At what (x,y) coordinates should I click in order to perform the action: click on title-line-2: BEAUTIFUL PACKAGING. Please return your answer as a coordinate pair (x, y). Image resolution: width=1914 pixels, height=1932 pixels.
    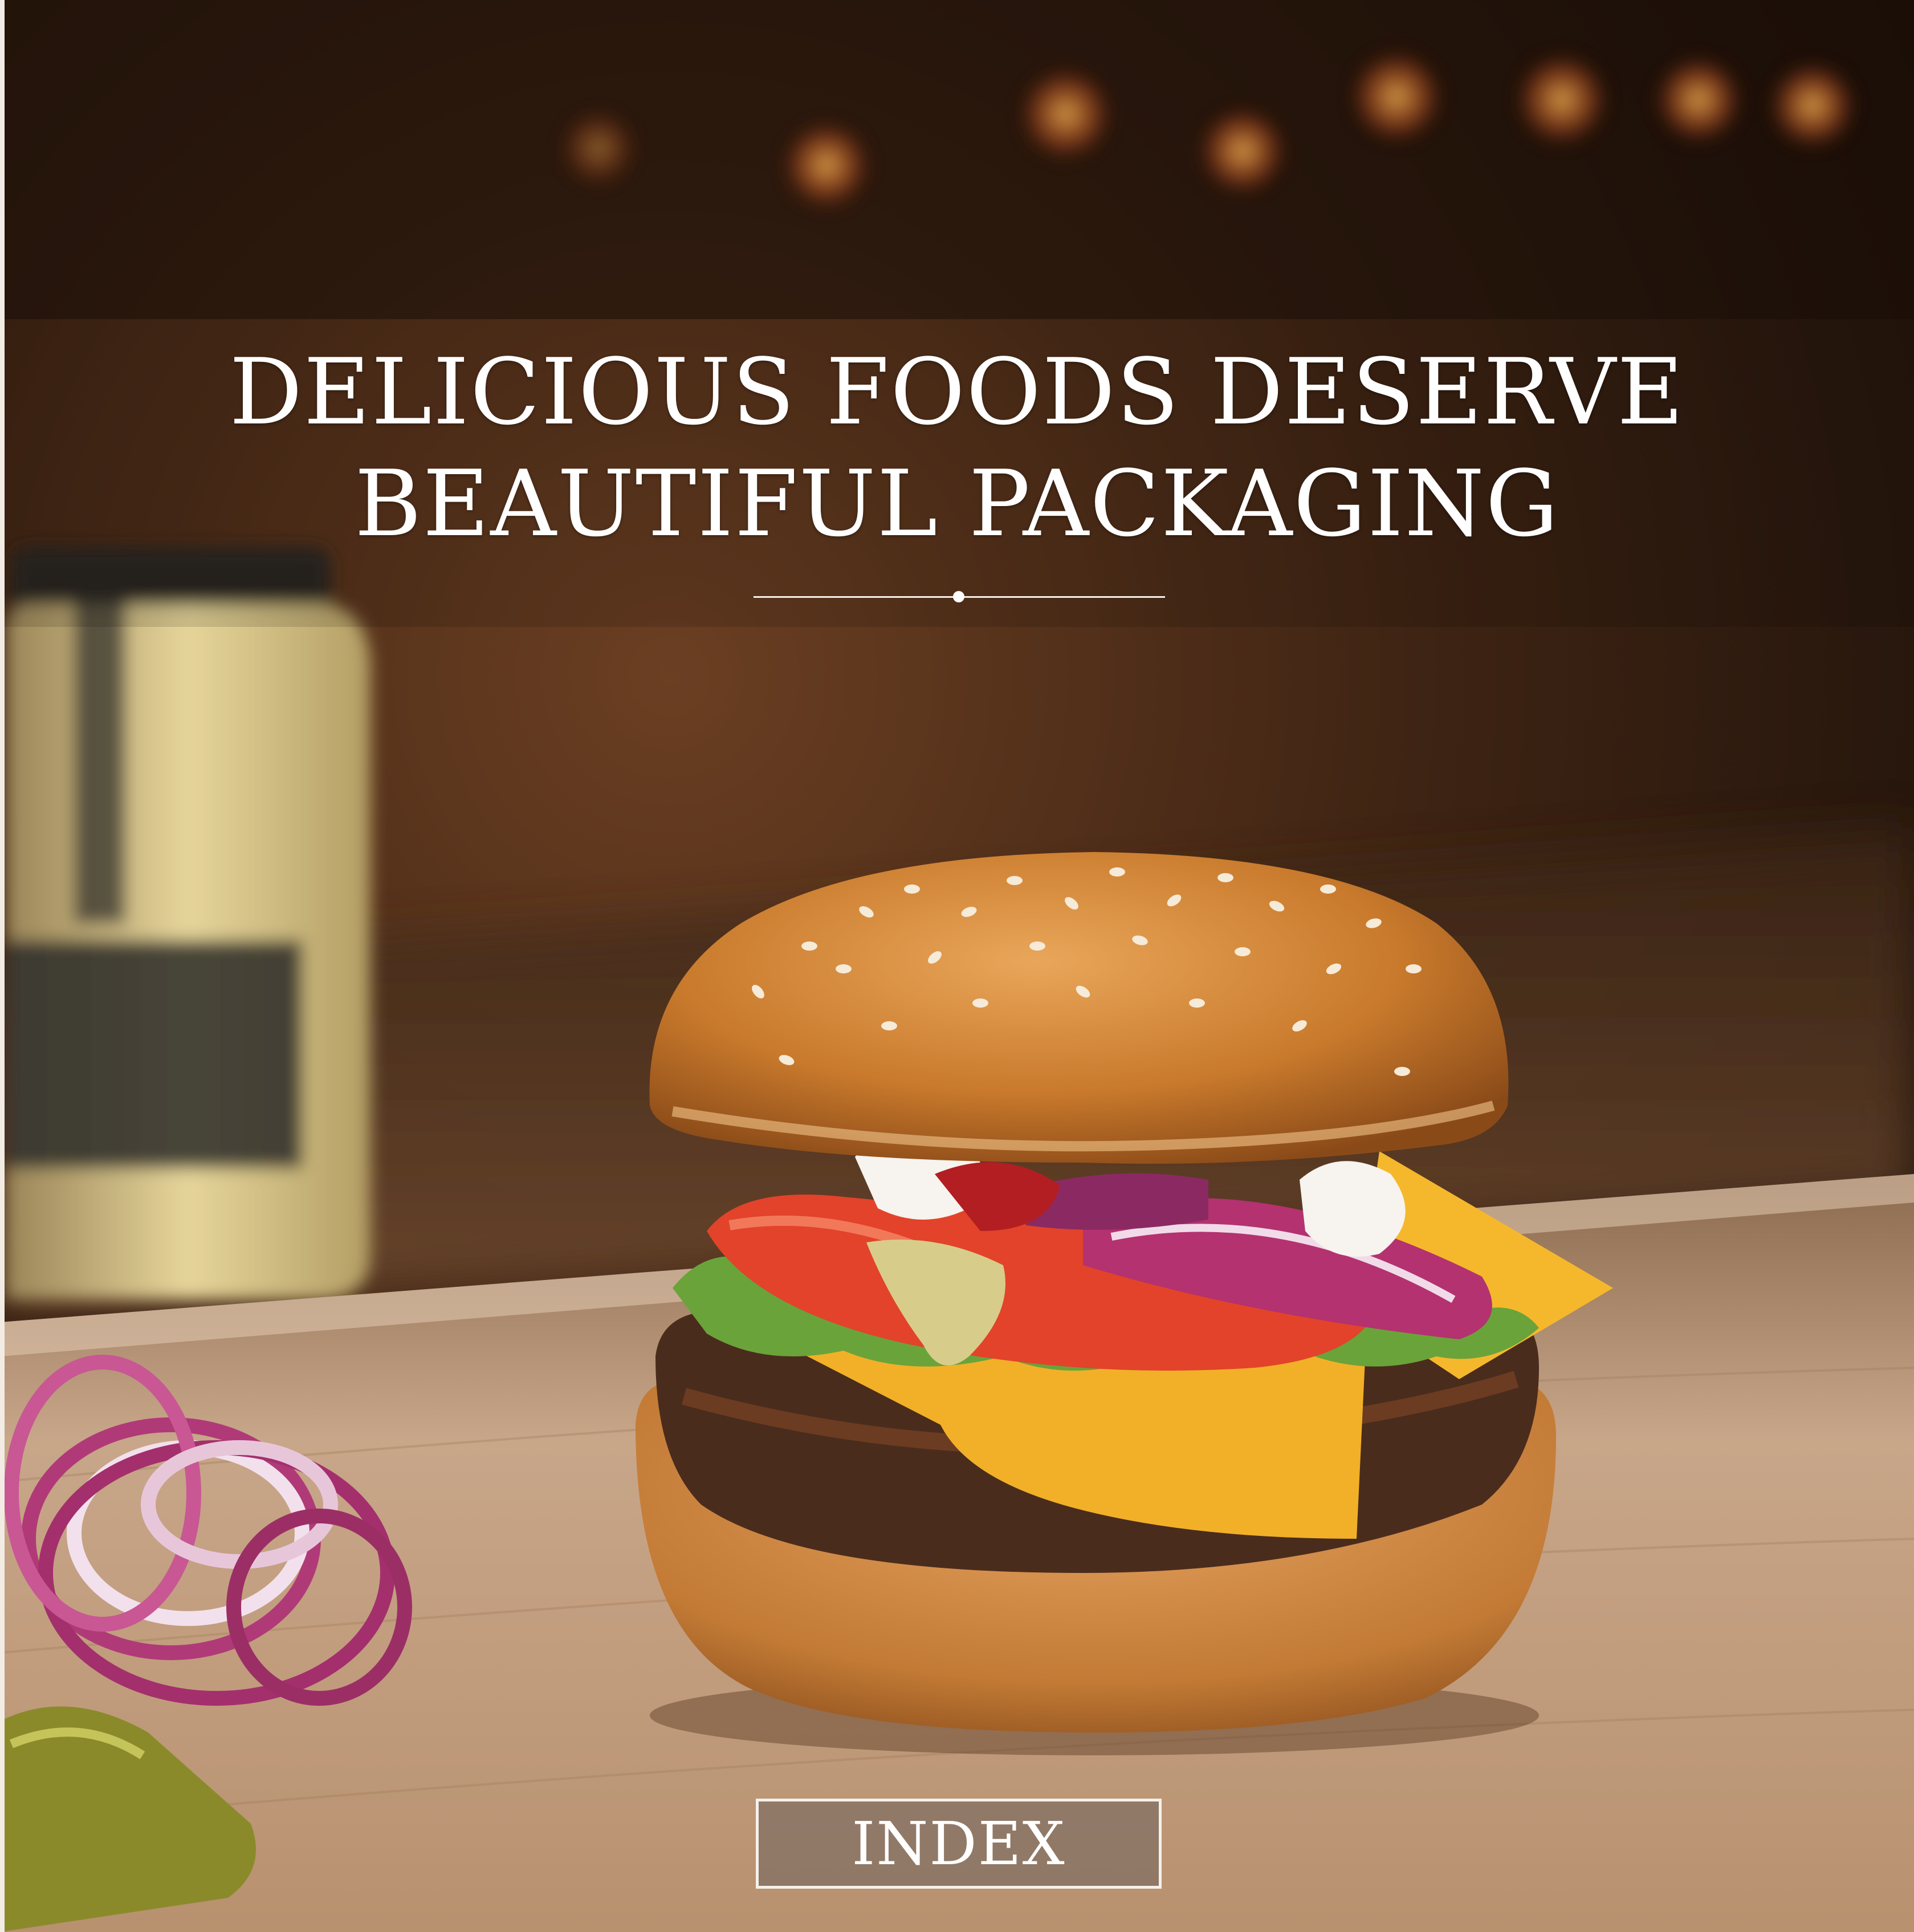
    Looking at the image, I should click on (956, 503).